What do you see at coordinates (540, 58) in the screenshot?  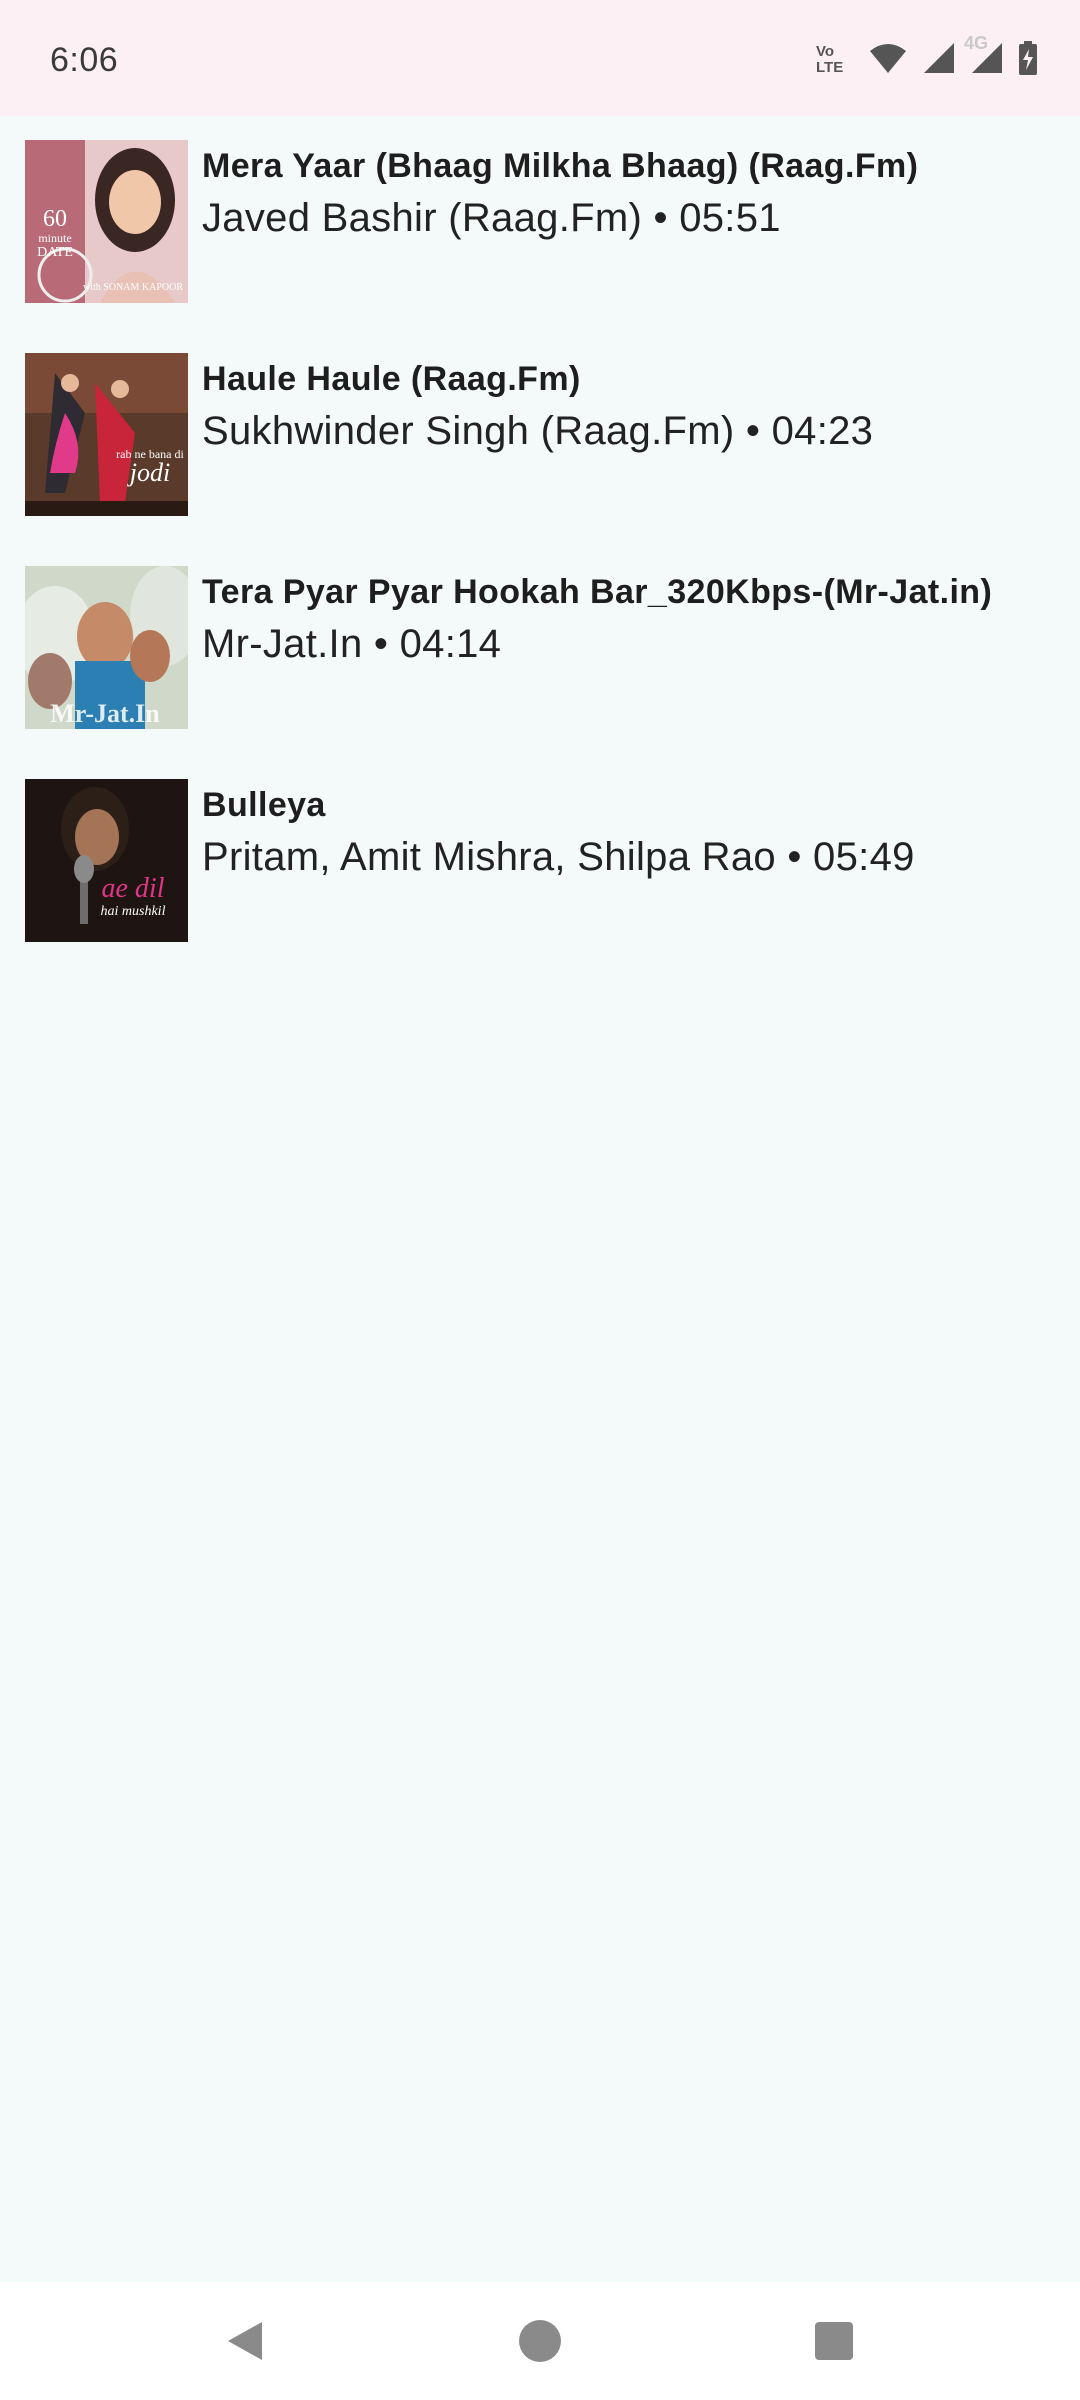 I see `status-bar: 6:06 Vo LTE 4G` at bounding box center [540, 58].